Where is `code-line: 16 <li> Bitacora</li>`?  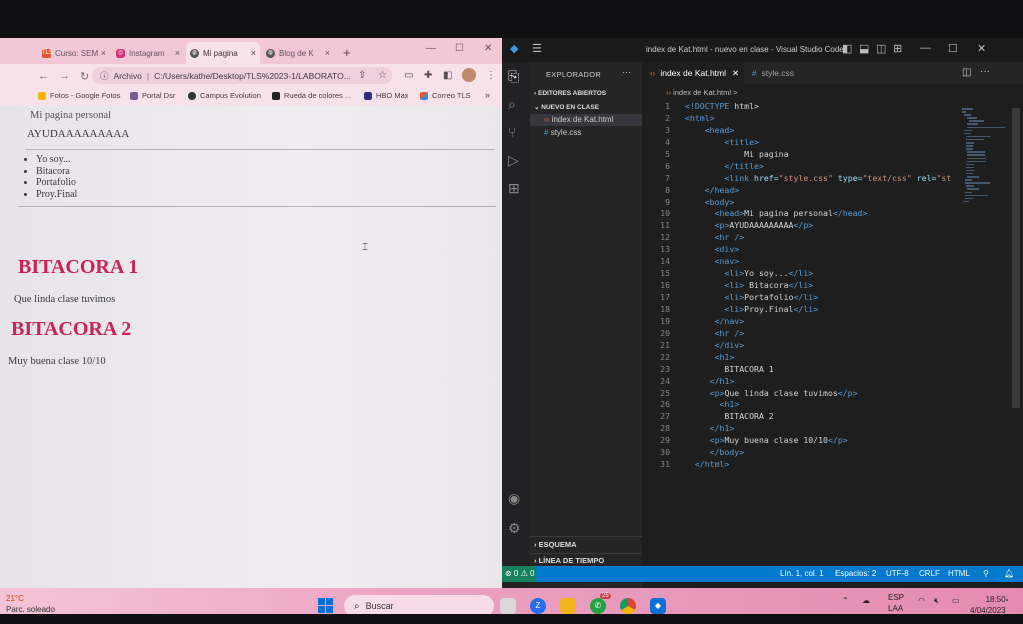
code-line: 16 <li> Bitacora</li> is located at coordinates (832, 286).